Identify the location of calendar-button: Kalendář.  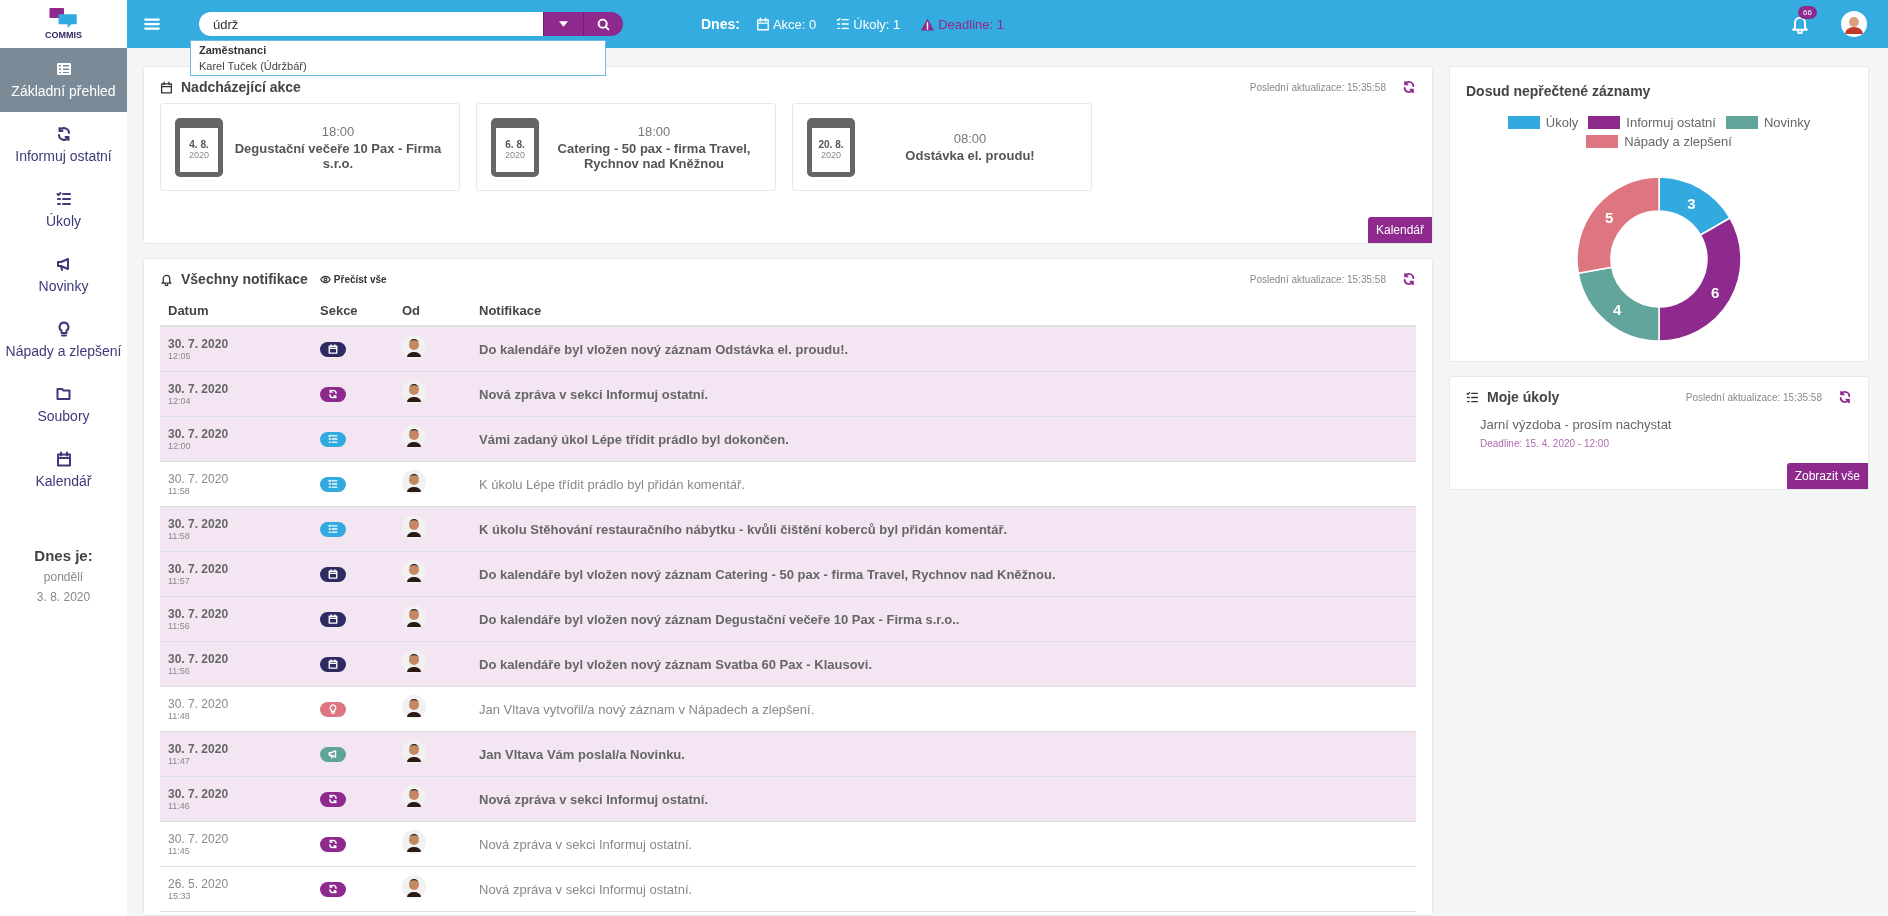
(1399, 230).